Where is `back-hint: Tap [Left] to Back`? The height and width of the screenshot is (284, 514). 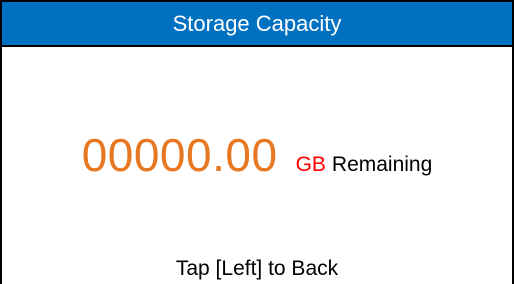 back-hint: Tap [Left] to Back is located at coordinates (257, 268).